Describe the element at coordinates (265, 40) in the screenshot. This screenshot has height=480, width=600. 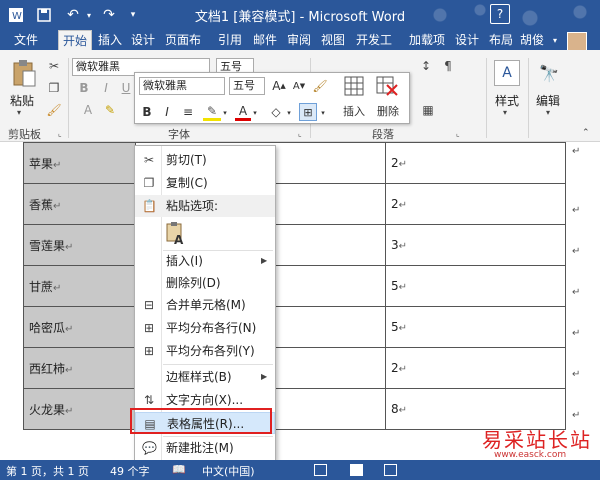
I see `tab-mailings: 邮件` at that location.